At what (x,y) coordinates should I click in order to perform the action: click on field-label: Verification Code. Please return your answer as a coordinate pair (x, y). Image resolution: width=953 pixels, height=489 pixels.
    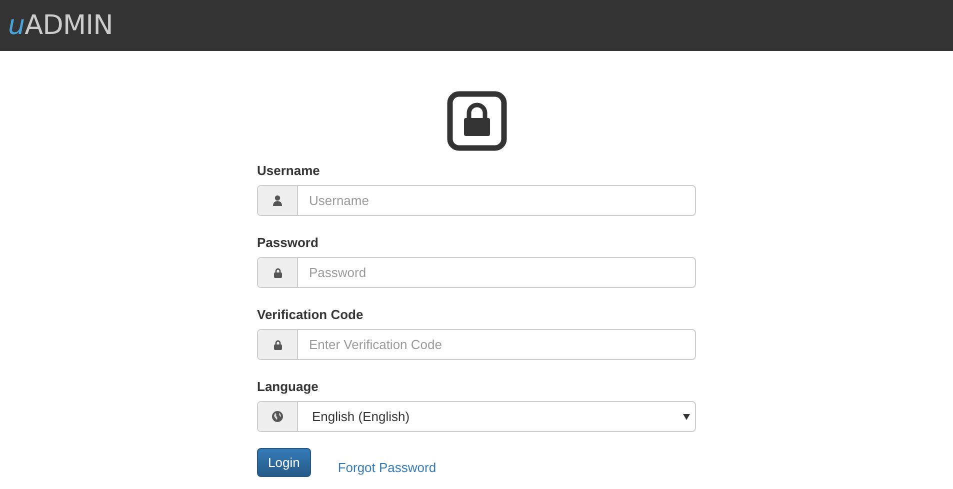
    Looking at the image, I should click on (310, 314).